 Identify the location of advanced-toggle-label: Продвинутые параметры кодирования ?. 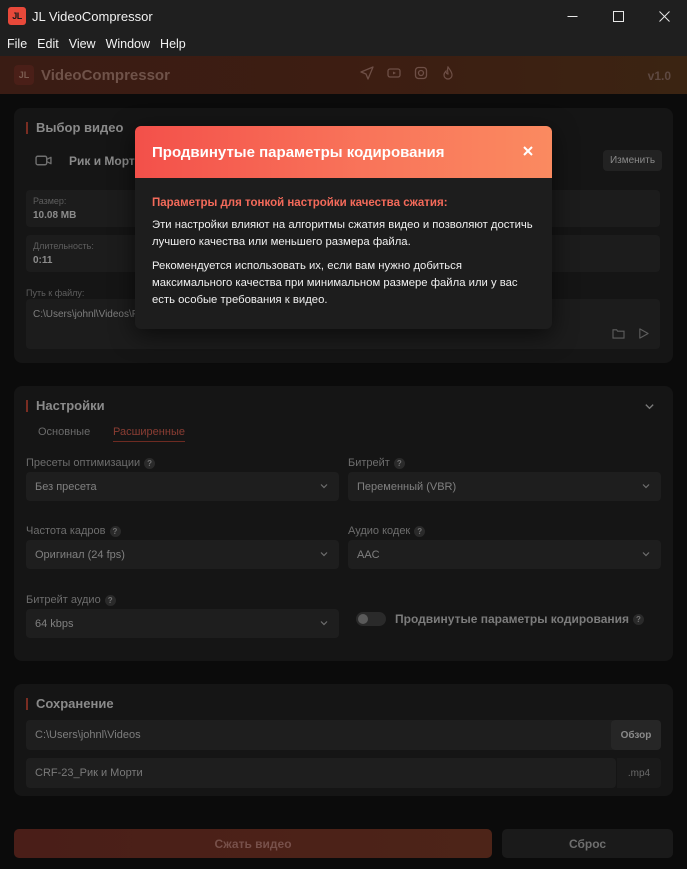
(519, 619).